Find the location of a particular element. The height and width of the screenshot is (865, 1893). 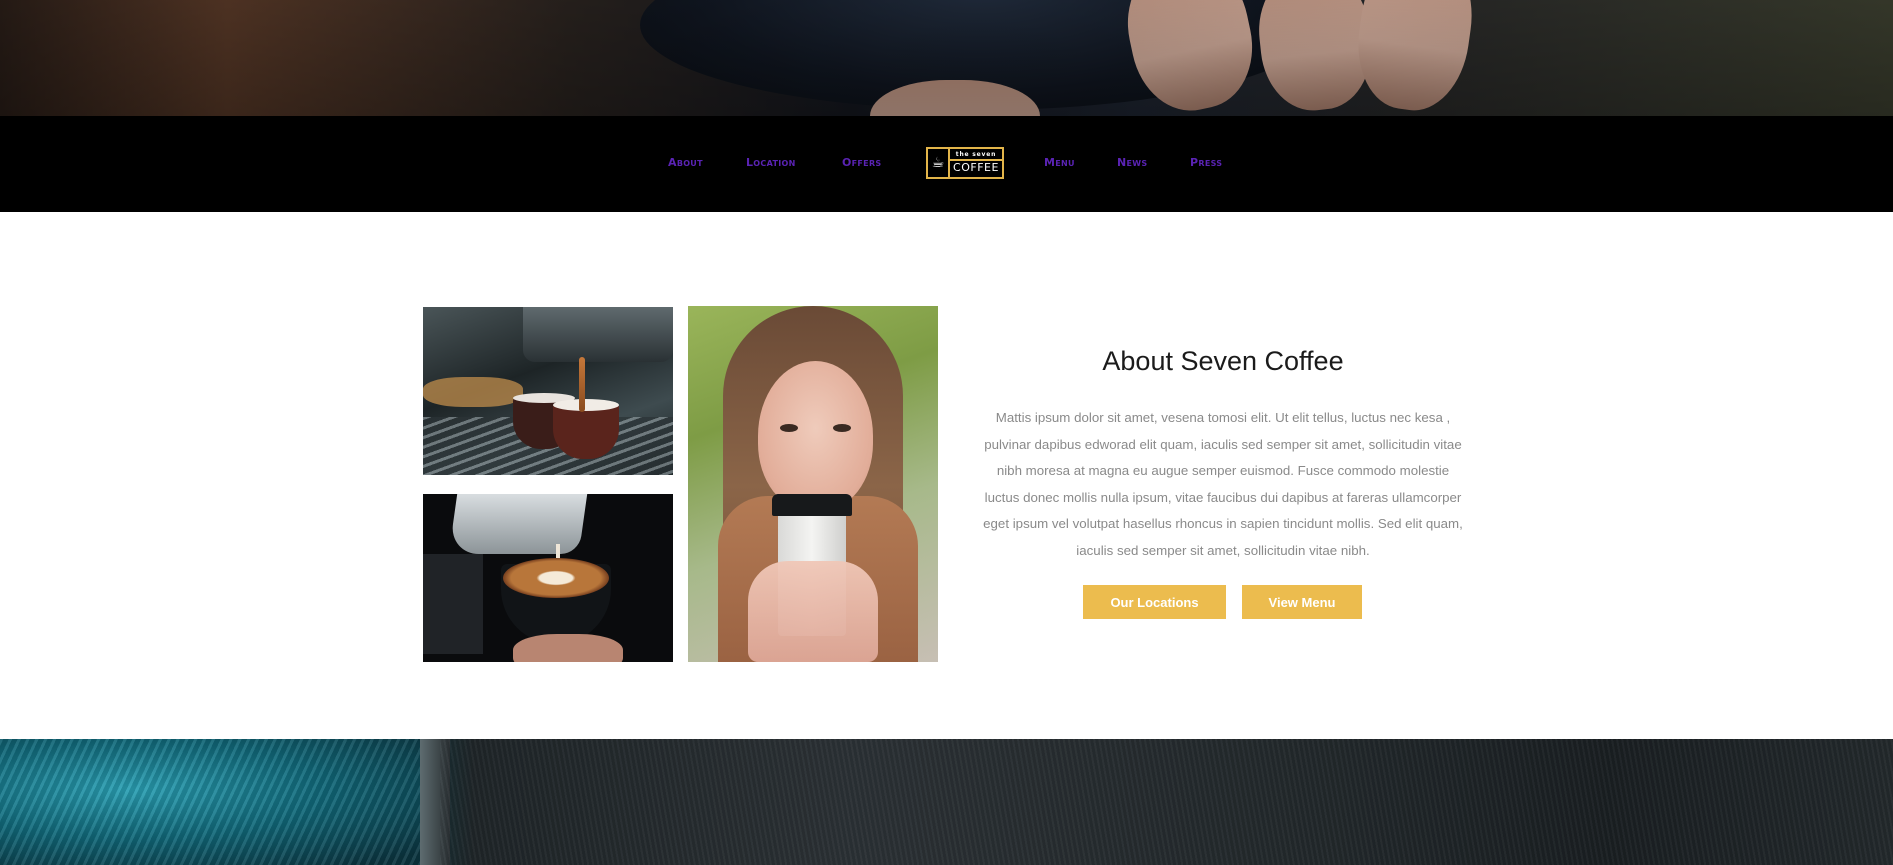

woman-with-coffee-photo is located at coordinates (813, 484).